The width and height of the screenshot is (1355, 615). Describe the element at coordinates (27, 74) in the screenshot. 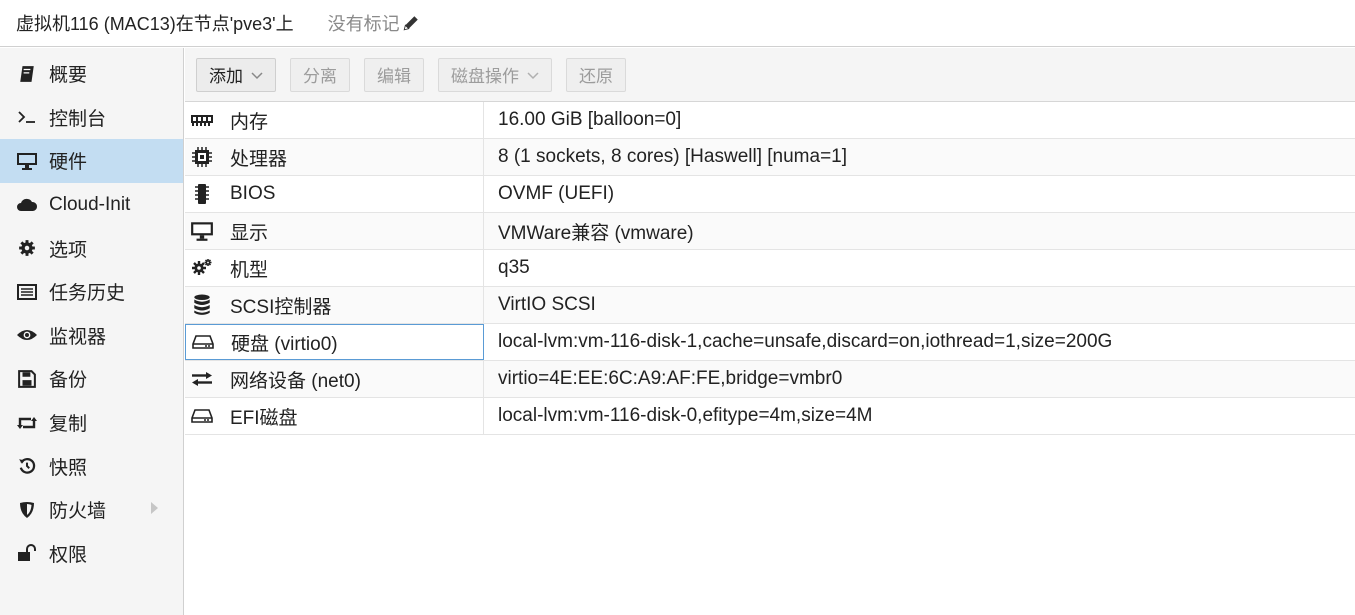

I see `book-icon` at that location.